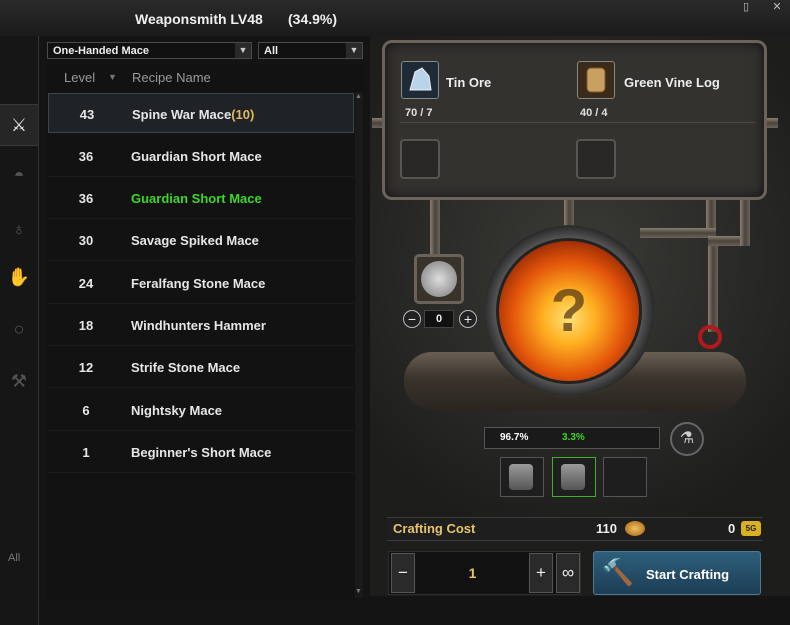 The height and width of the screenshot is (625, 790). I want to click on tab-ring-icon: ○, so click(19, 329).